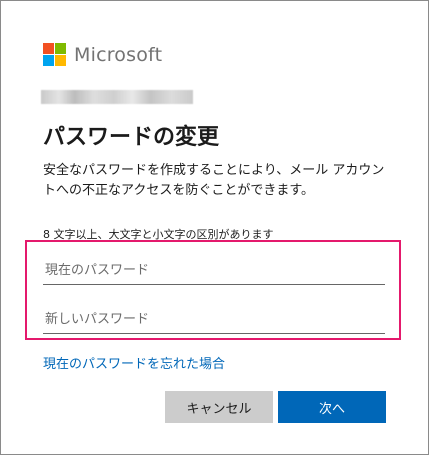 This screenshot has height=455, width=429. Describe the element at coordinates (214, 271) in the screenshot. I see `current-password-field` at that location.